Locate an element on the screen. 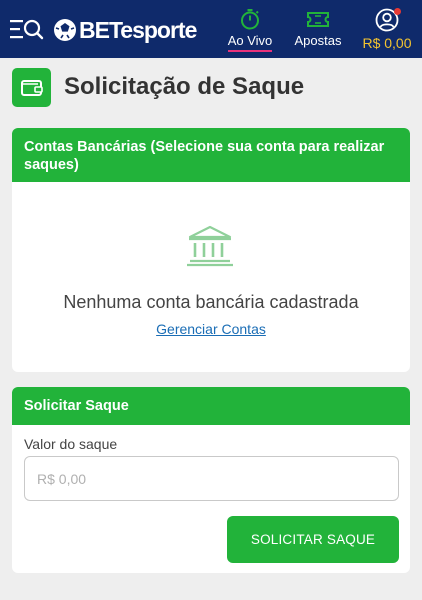 This screenshot has width=422, height=600. amount-label: Valor do saque is located at coordinates (71, 444).